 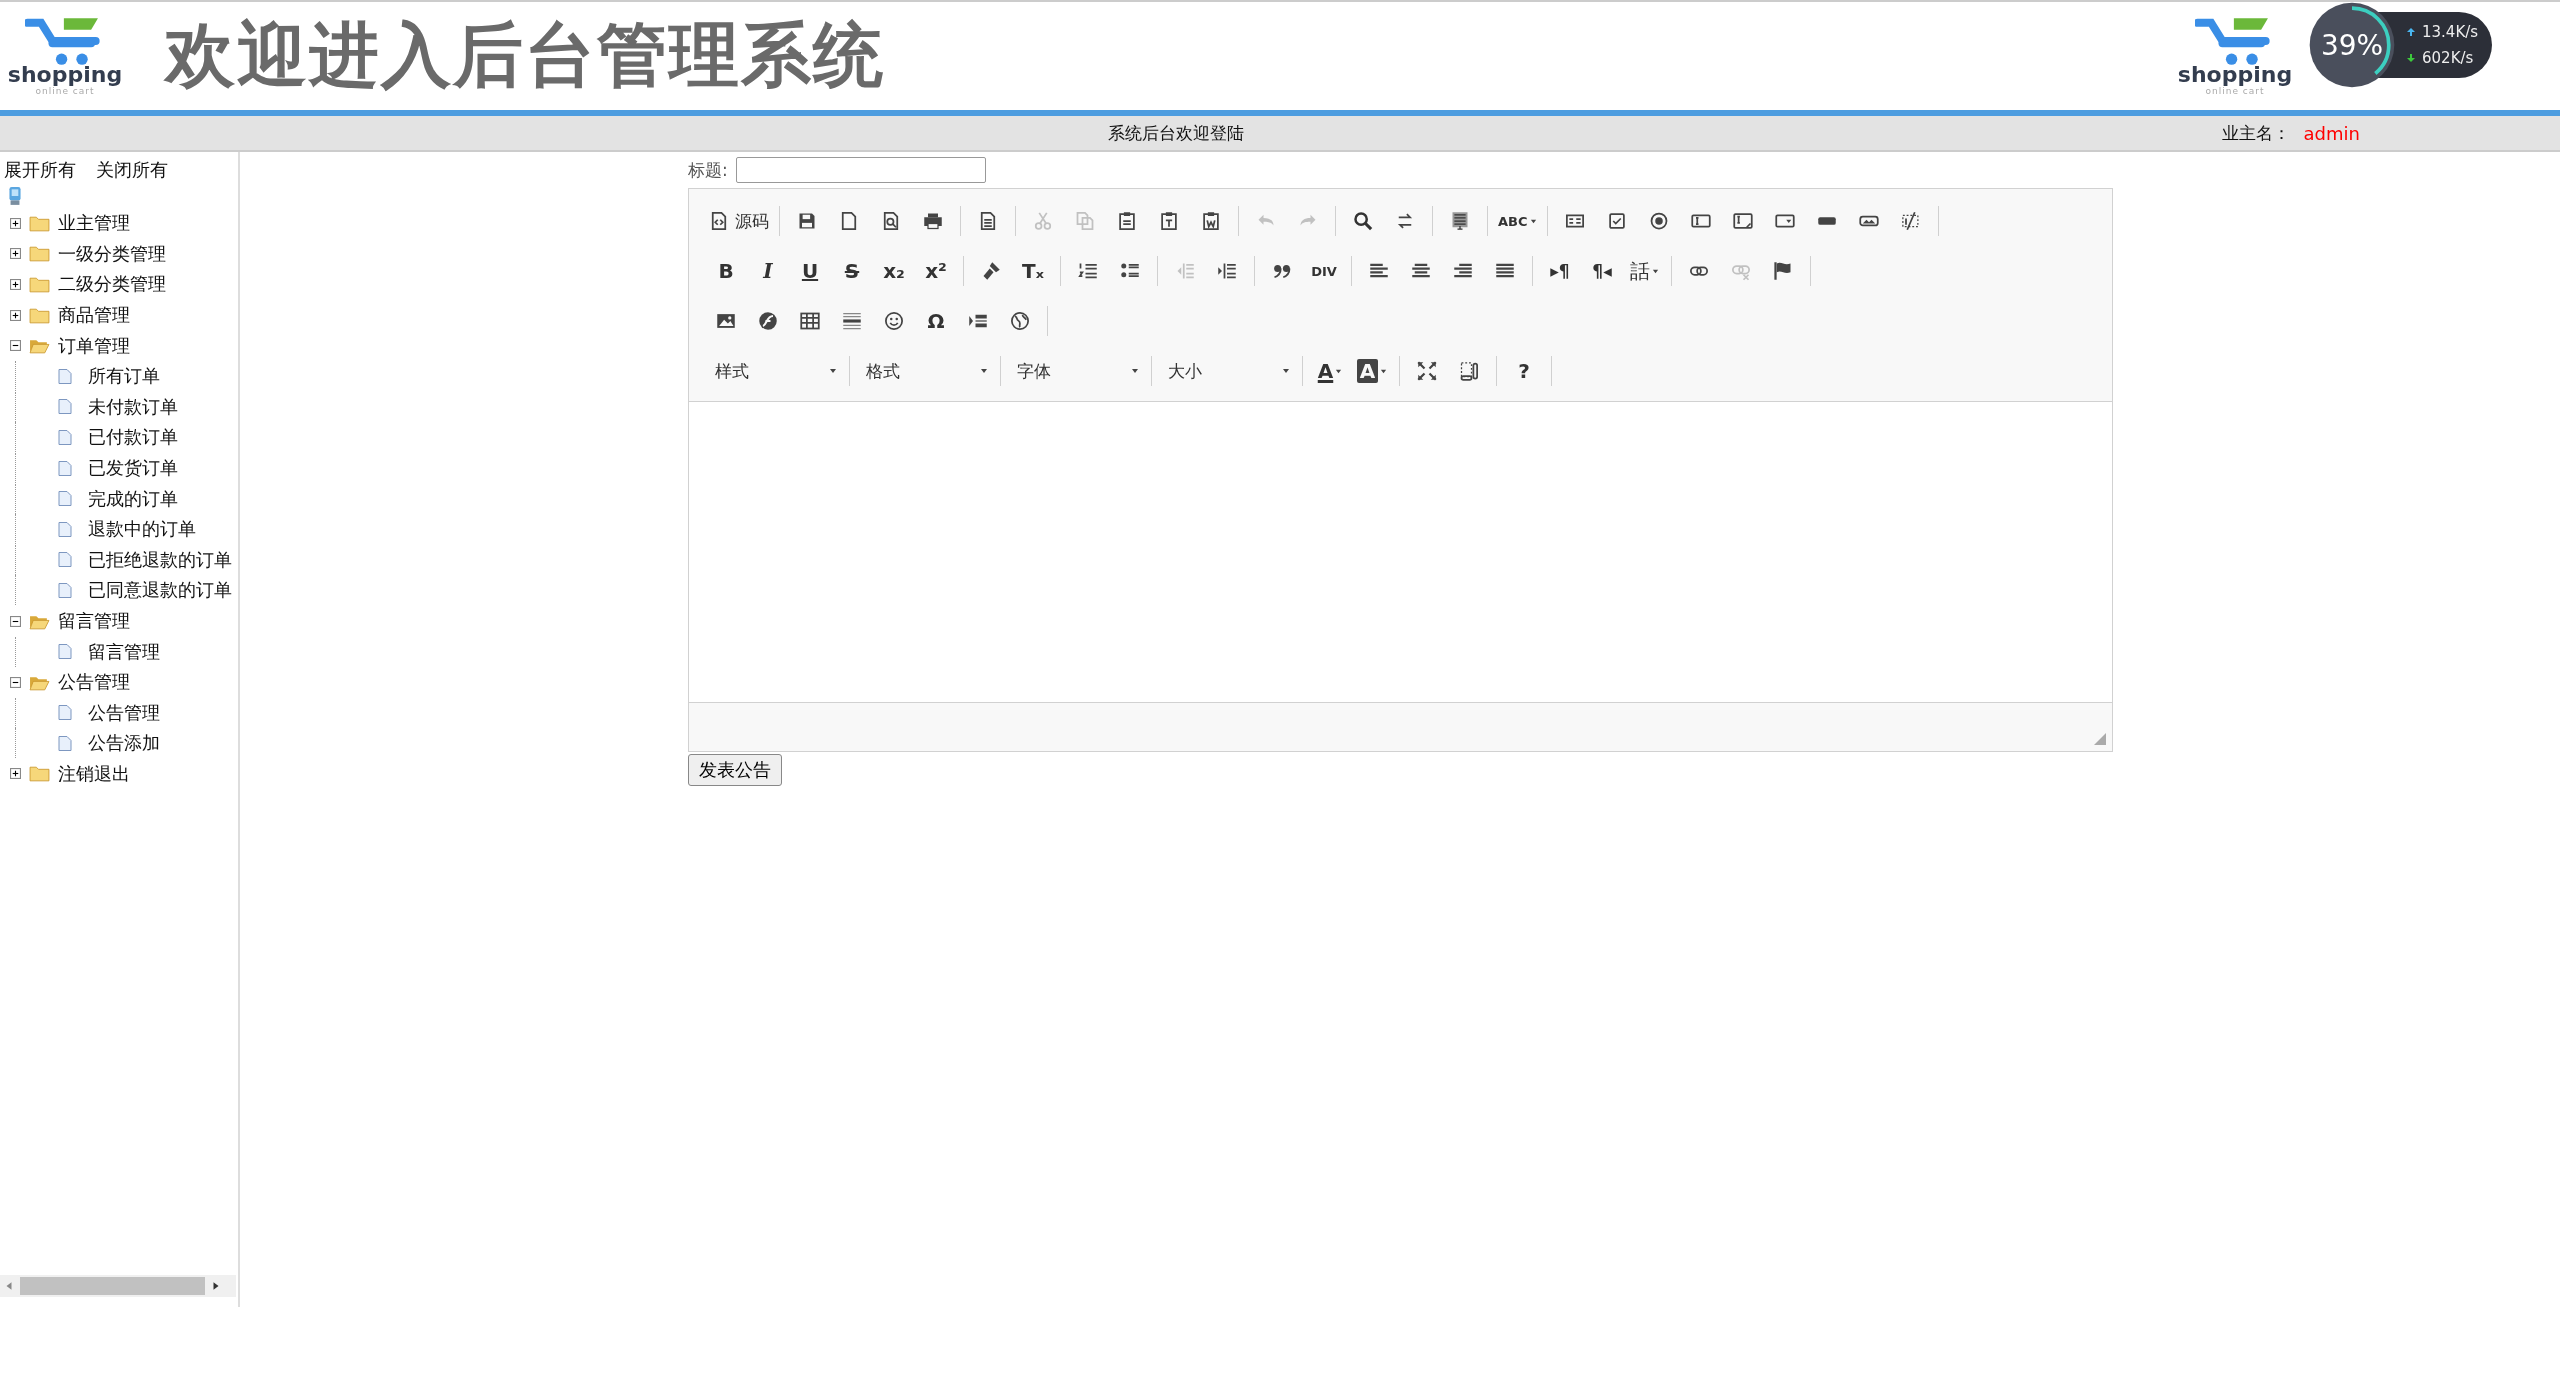 What do you see at coordinates (1469, 371) in the screenshot?
I see `show-blocks-icon` at bounding box center [1469, 371].